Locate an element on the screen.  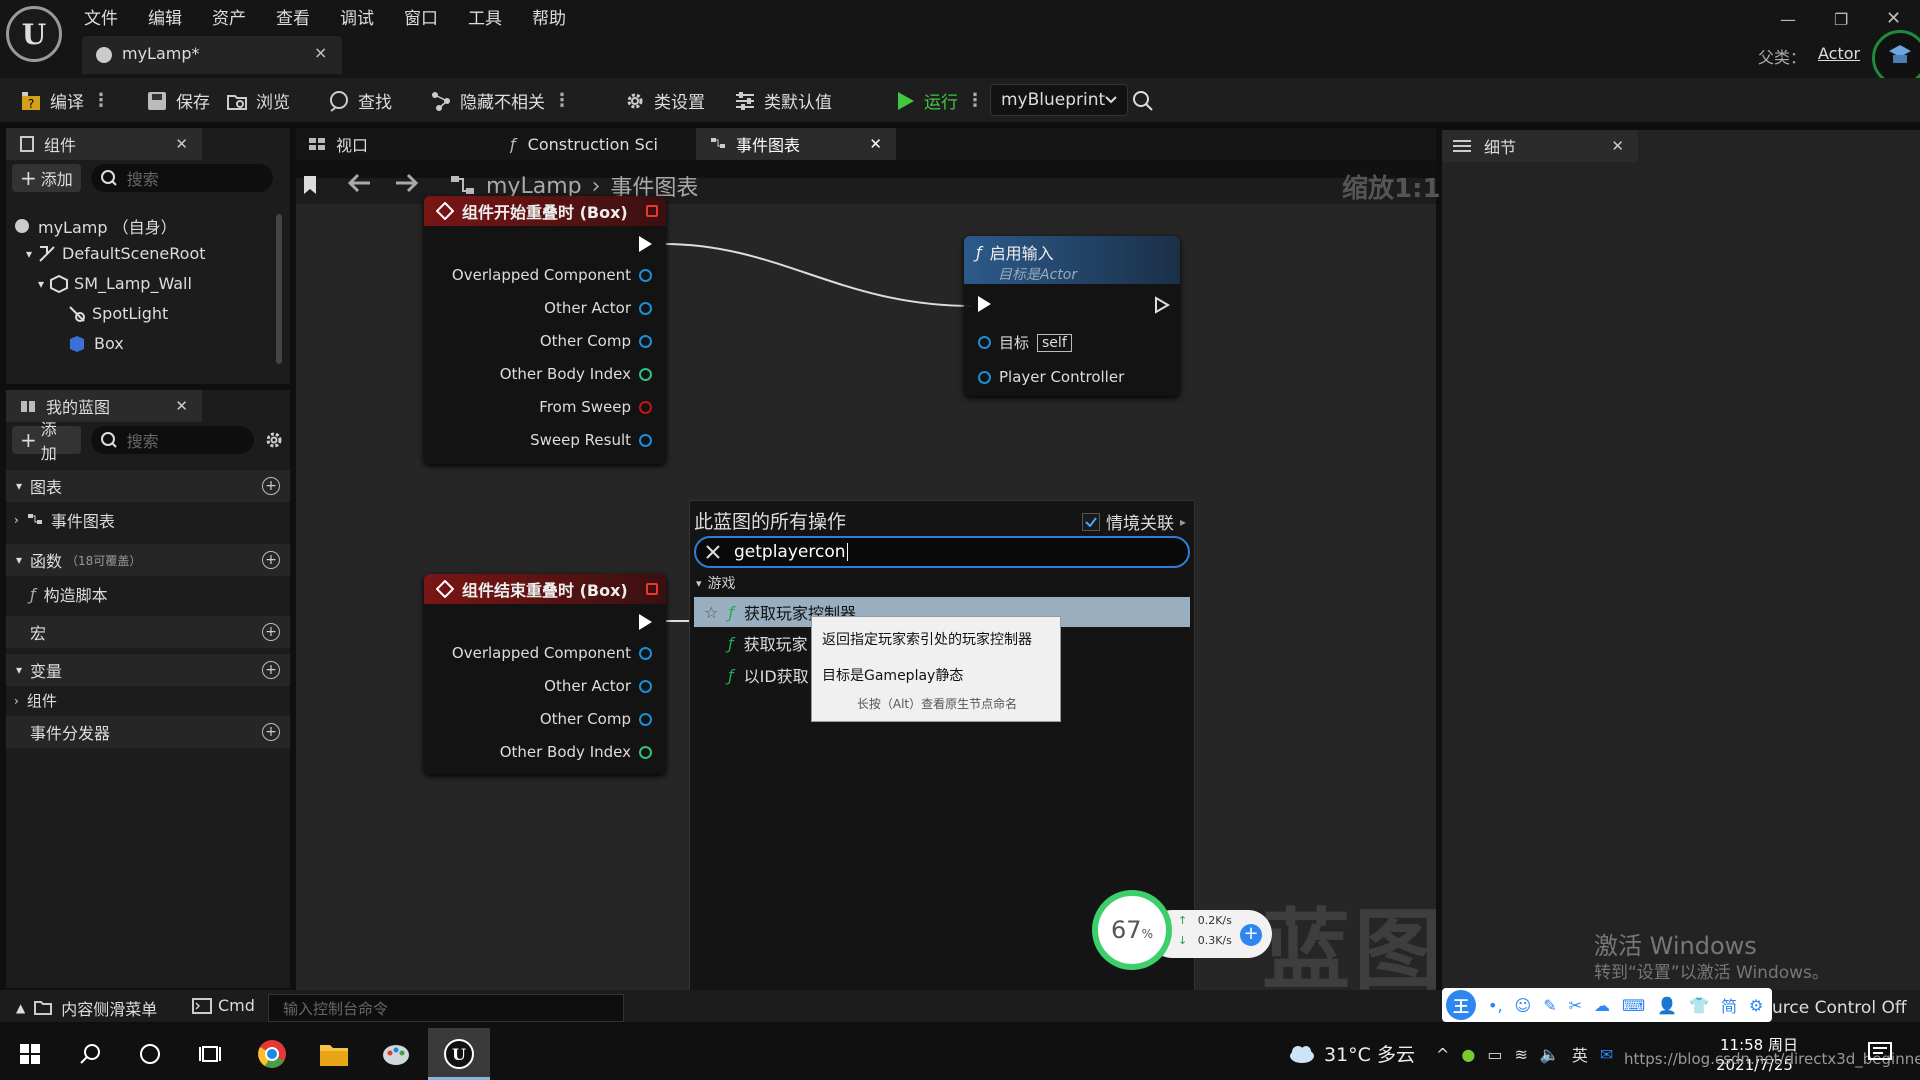
menu-view: 查看 is located at coordinates (293, 16).